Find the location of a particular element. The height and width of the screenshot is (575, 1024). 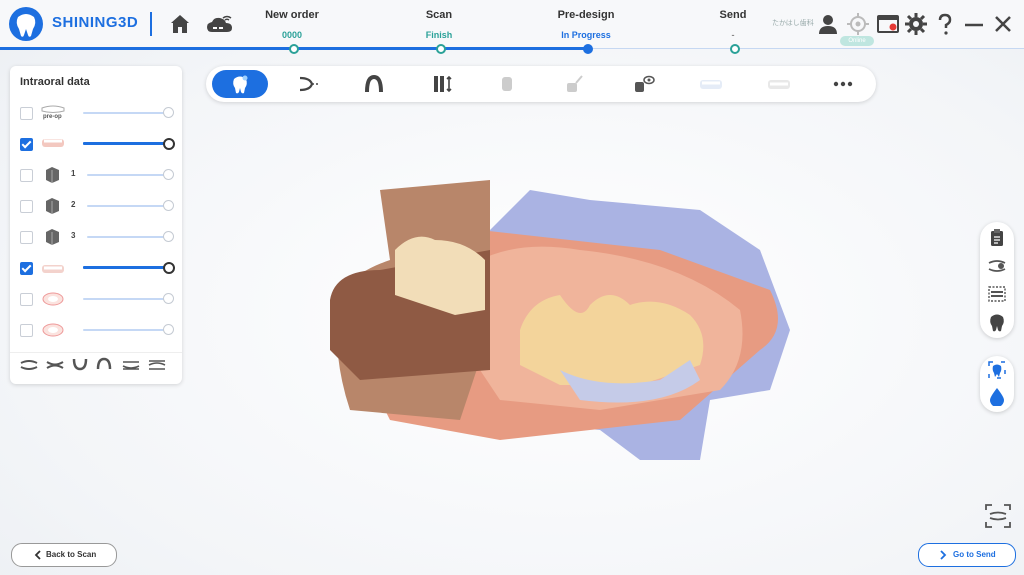

view-buttons is located at coordinates (96, 363).